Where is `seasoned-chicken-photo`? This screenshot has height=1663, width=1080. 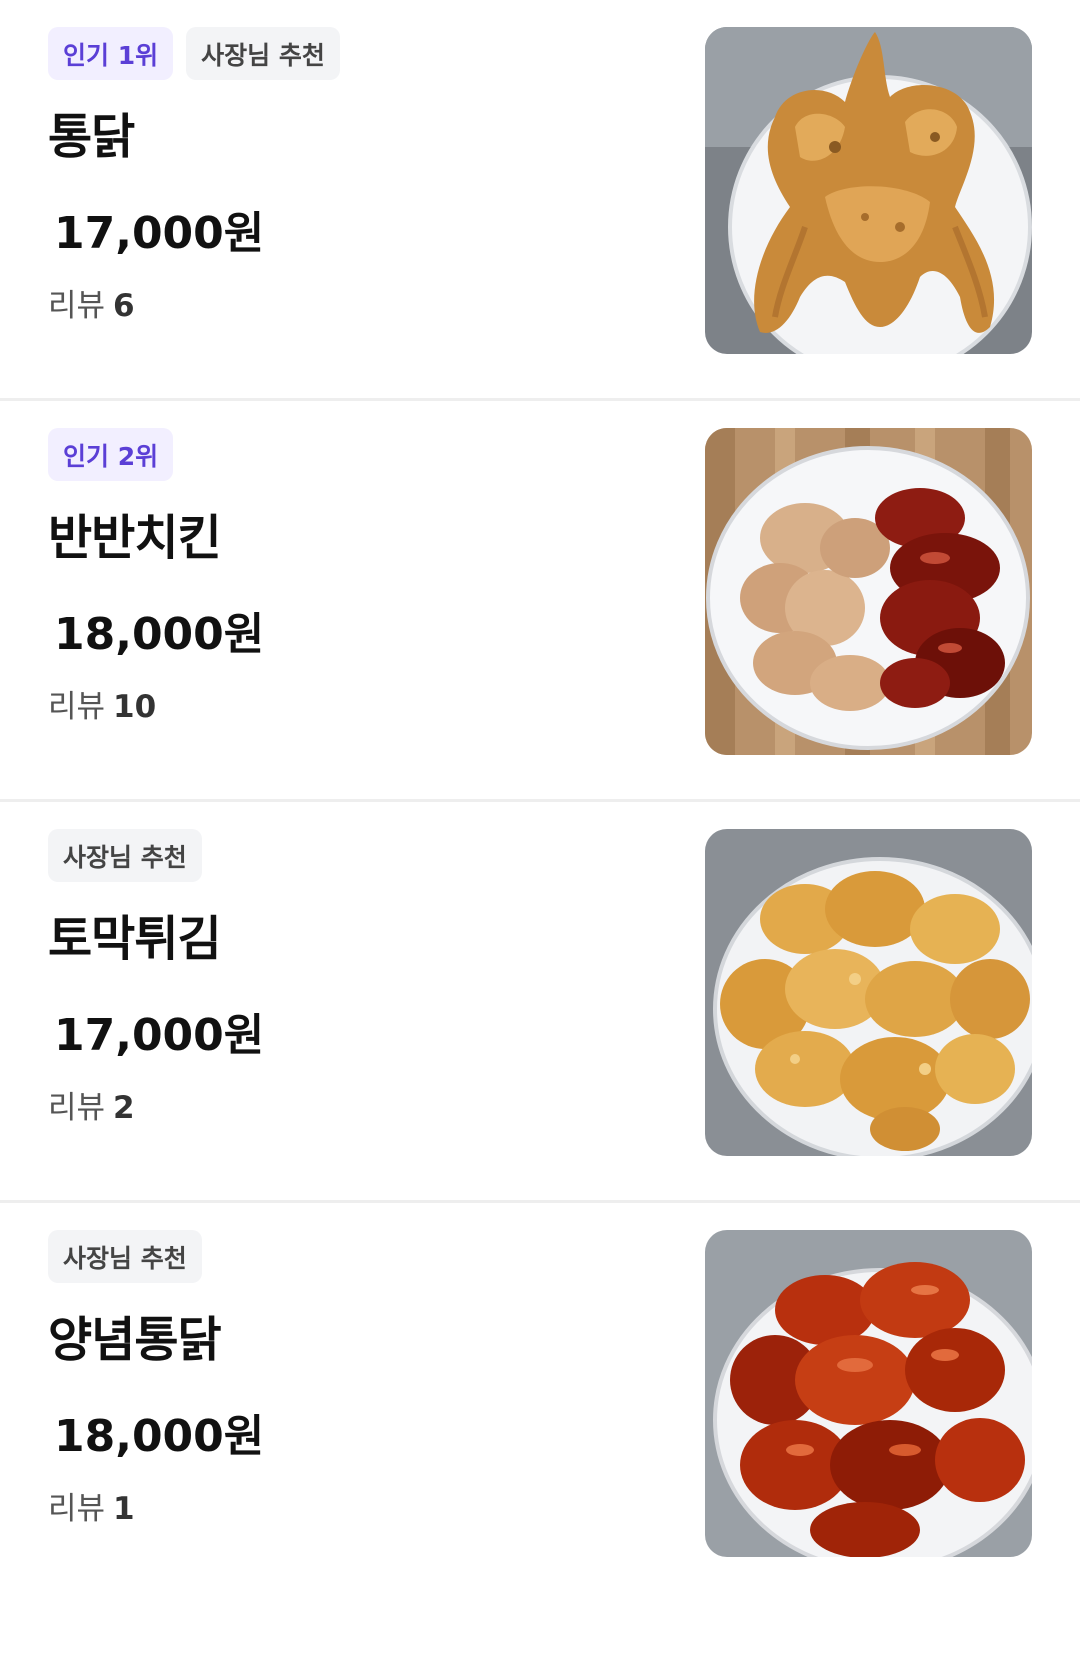
seasoned-chicken-photo is located at coordinates (868, 1393).